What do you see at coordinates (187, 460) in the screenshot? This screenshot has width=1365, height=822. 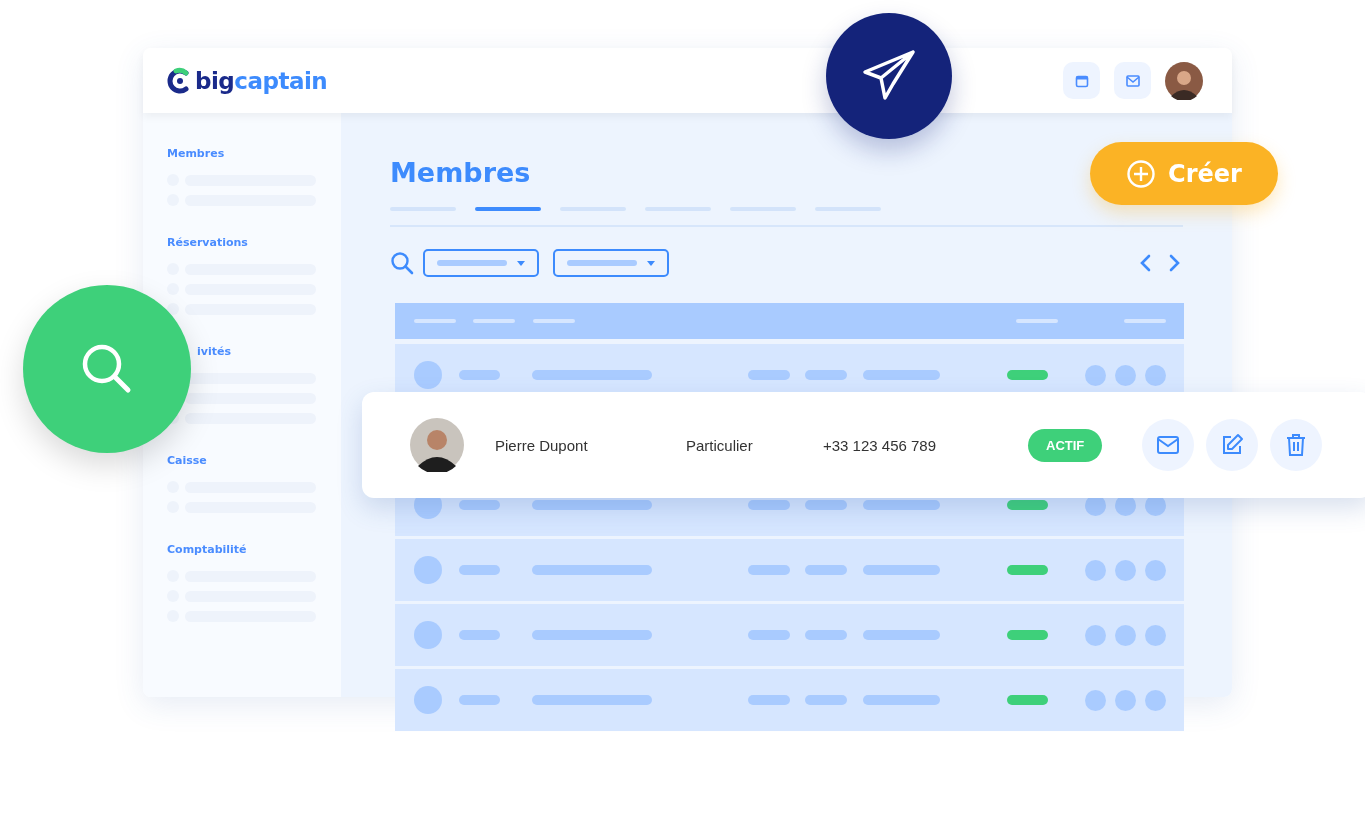 I see `sidebar-section-label: Caisse` at bounding box center [187, 460].